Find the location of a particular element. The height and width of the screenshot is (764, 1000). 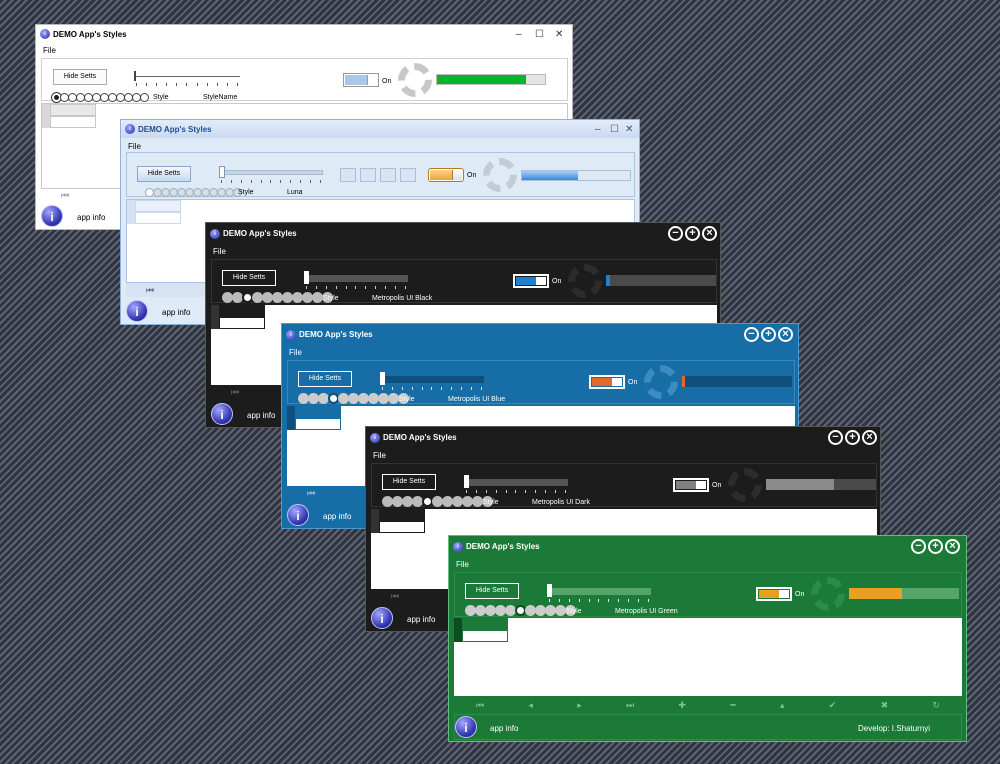

style-name-label: Metropolis UI Black is located at coordinates (402, 298).